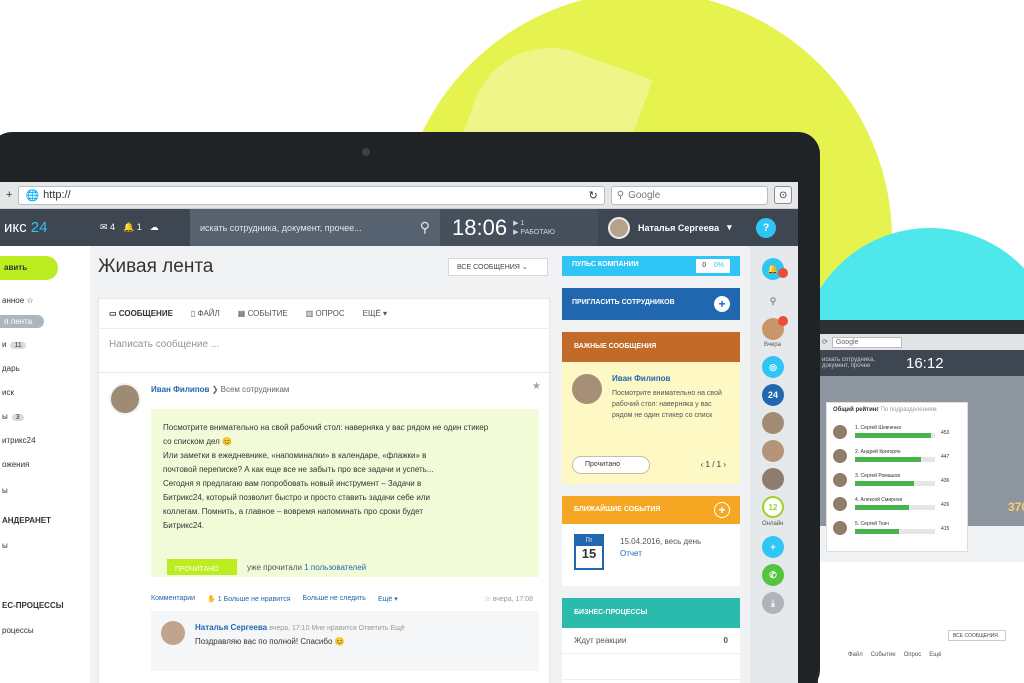 This screenshot has width=1024, height=683. What do you see at coordinates (15, 227) in the screenshot?
I see `logo-text: икс` at bounding box center [15, 227].